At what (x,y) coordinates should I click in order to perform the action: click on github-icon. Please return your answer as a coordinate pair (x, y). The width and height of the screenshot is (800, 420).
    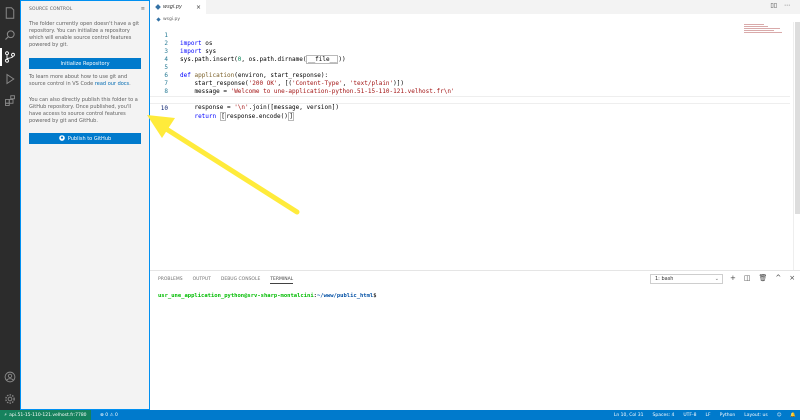
    Looking at the image, I should click on (62, 138).